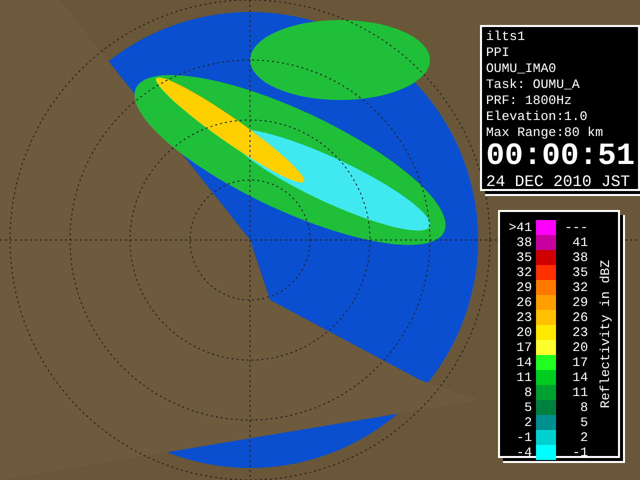  What do you see at coordinates (527, 407) in the screenshot?
I see `legend-low-value: 5` at bounding box center [527, 407].